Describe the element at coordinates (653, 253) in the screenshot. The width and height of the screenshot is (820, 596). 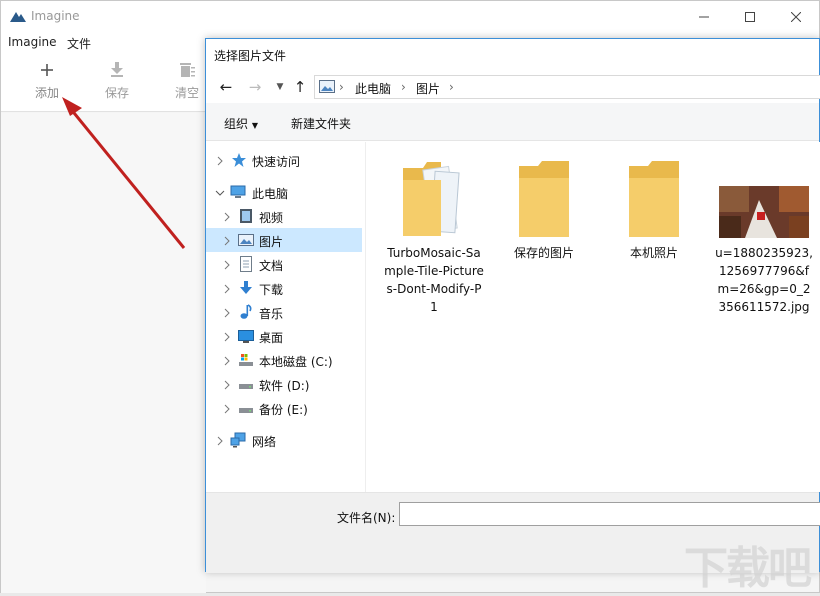
I see `file-name: 本机照片` at that location.